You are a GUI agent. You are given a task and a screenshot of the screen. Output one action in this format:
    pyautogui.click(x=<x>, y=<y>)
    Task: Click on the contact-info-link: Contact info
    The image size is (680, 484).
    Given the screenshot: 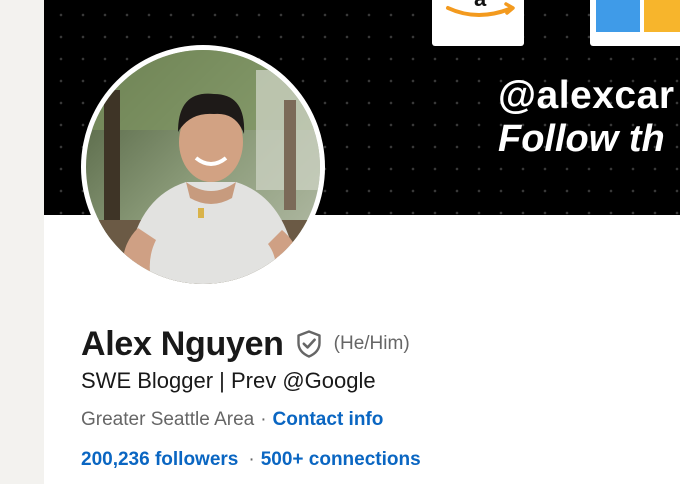 What is the action you would take?
    pyautogui.click(x=328, y=419)
    